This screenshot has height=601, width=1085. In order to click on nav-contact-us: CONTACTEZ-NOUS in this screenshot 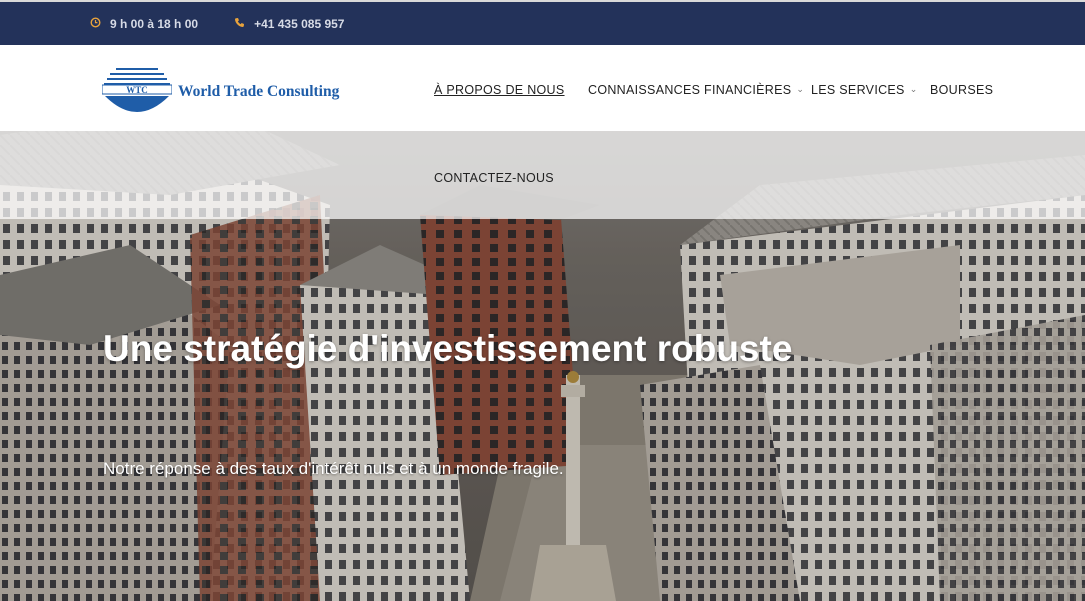, I will do `click(494, 178)`.